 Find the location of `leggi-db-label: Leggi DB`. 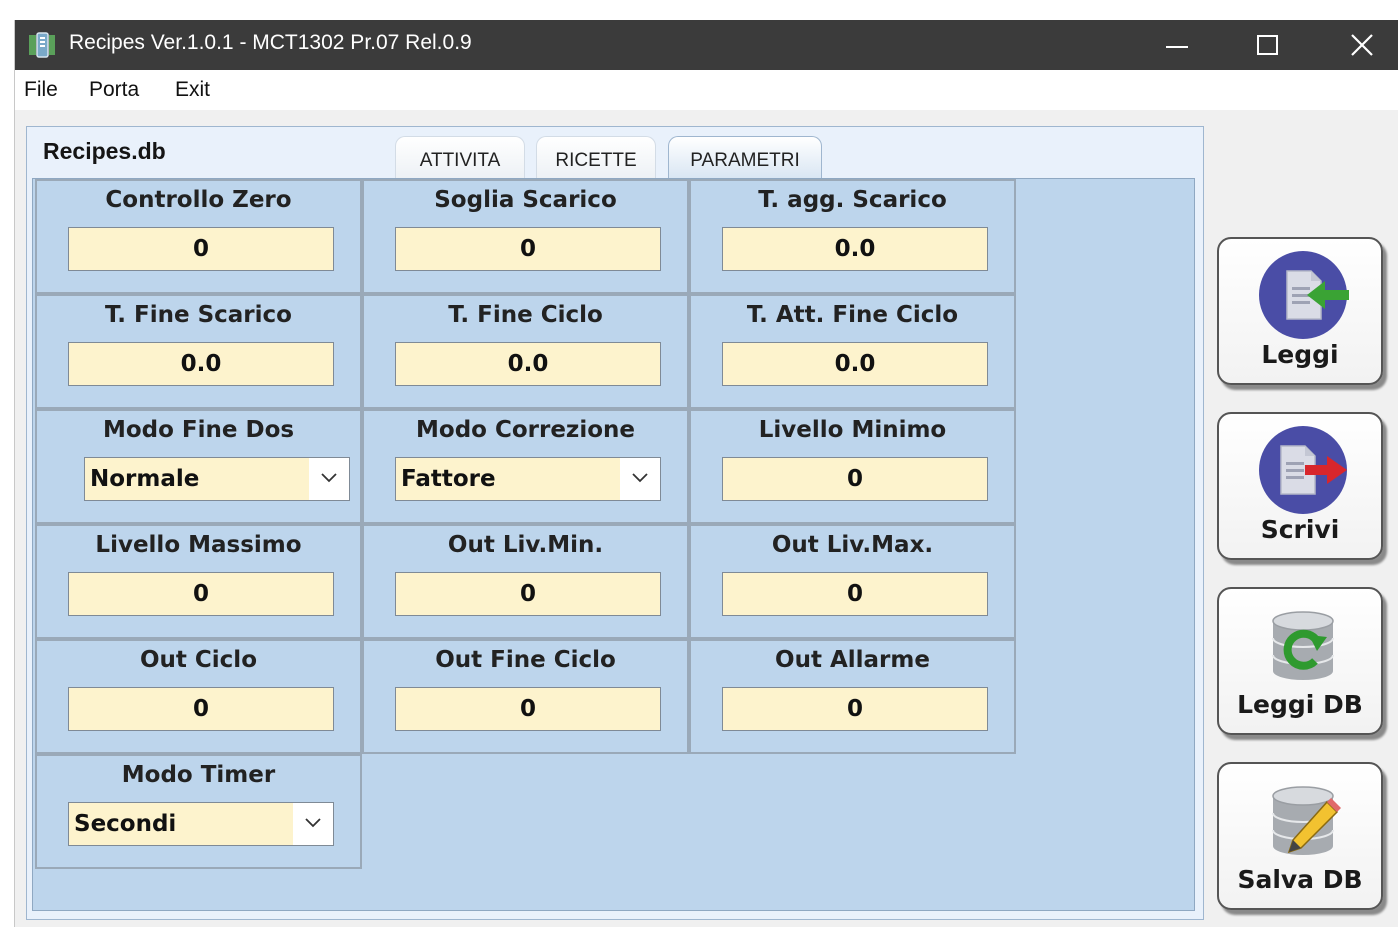

leggi-db-label: Leggi DB is located at coordinates (1300, 704).